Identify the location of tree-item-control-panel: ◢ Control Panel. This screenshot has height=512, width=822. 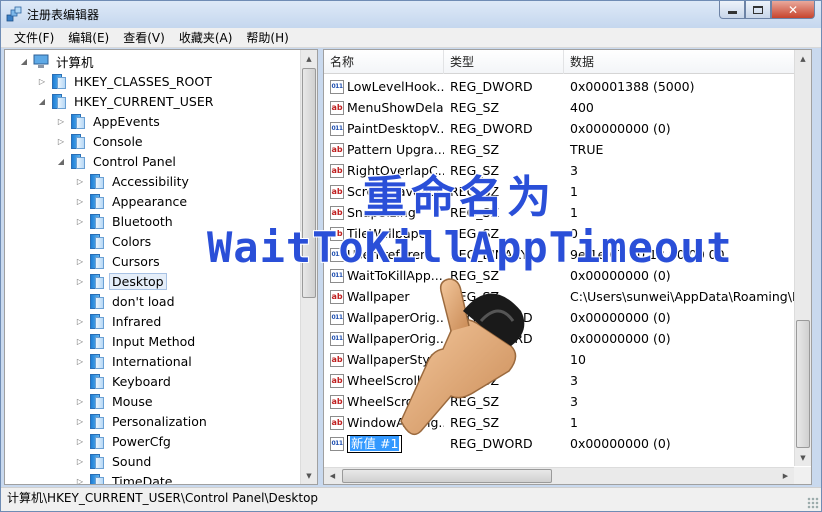
(117, 161).